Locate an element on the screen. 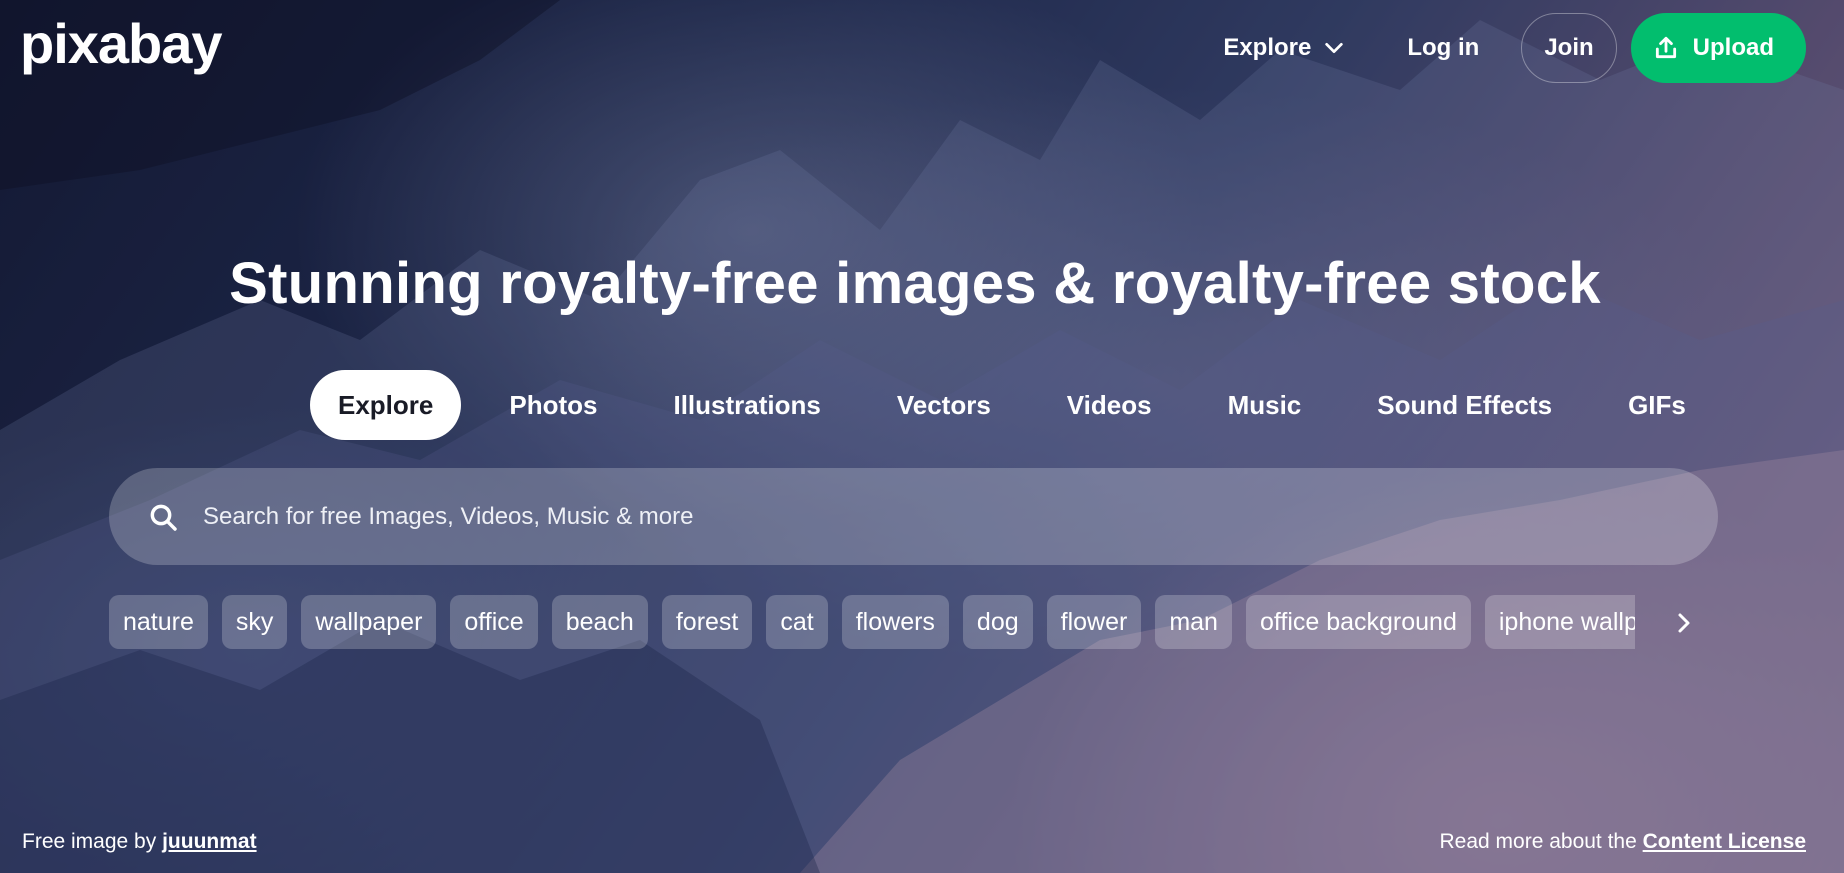 Image resolution: width=1844 pixels, height=873 pixels. tab-illustrations: Illustrations is located at coordinates (746, 405).